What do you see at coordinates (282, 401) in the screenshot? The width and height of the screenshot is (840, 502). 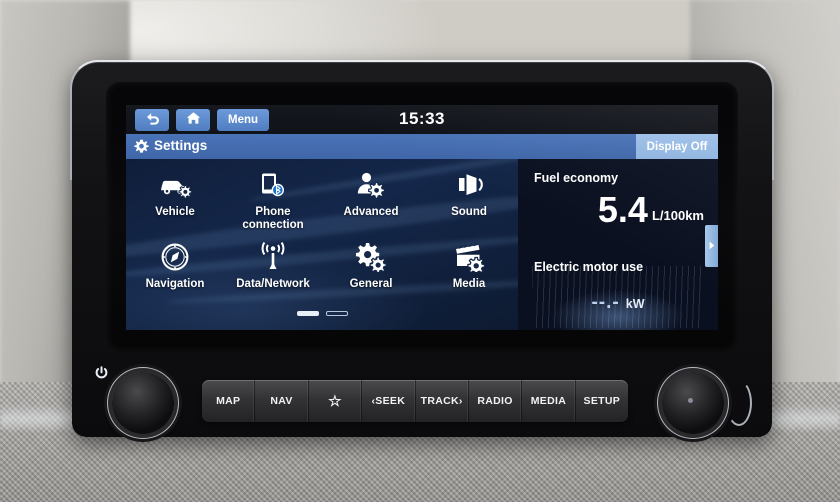 I see `hard-key-nav: NAV` at bounding box center [282, 401].